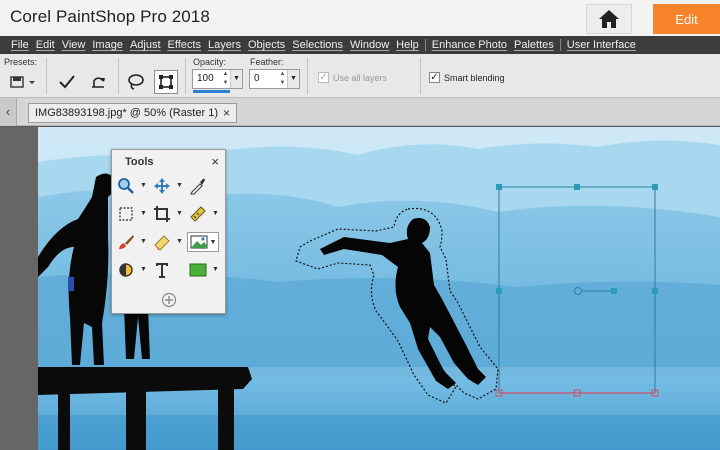  I want to click on presets-icon, so click(22, 82).